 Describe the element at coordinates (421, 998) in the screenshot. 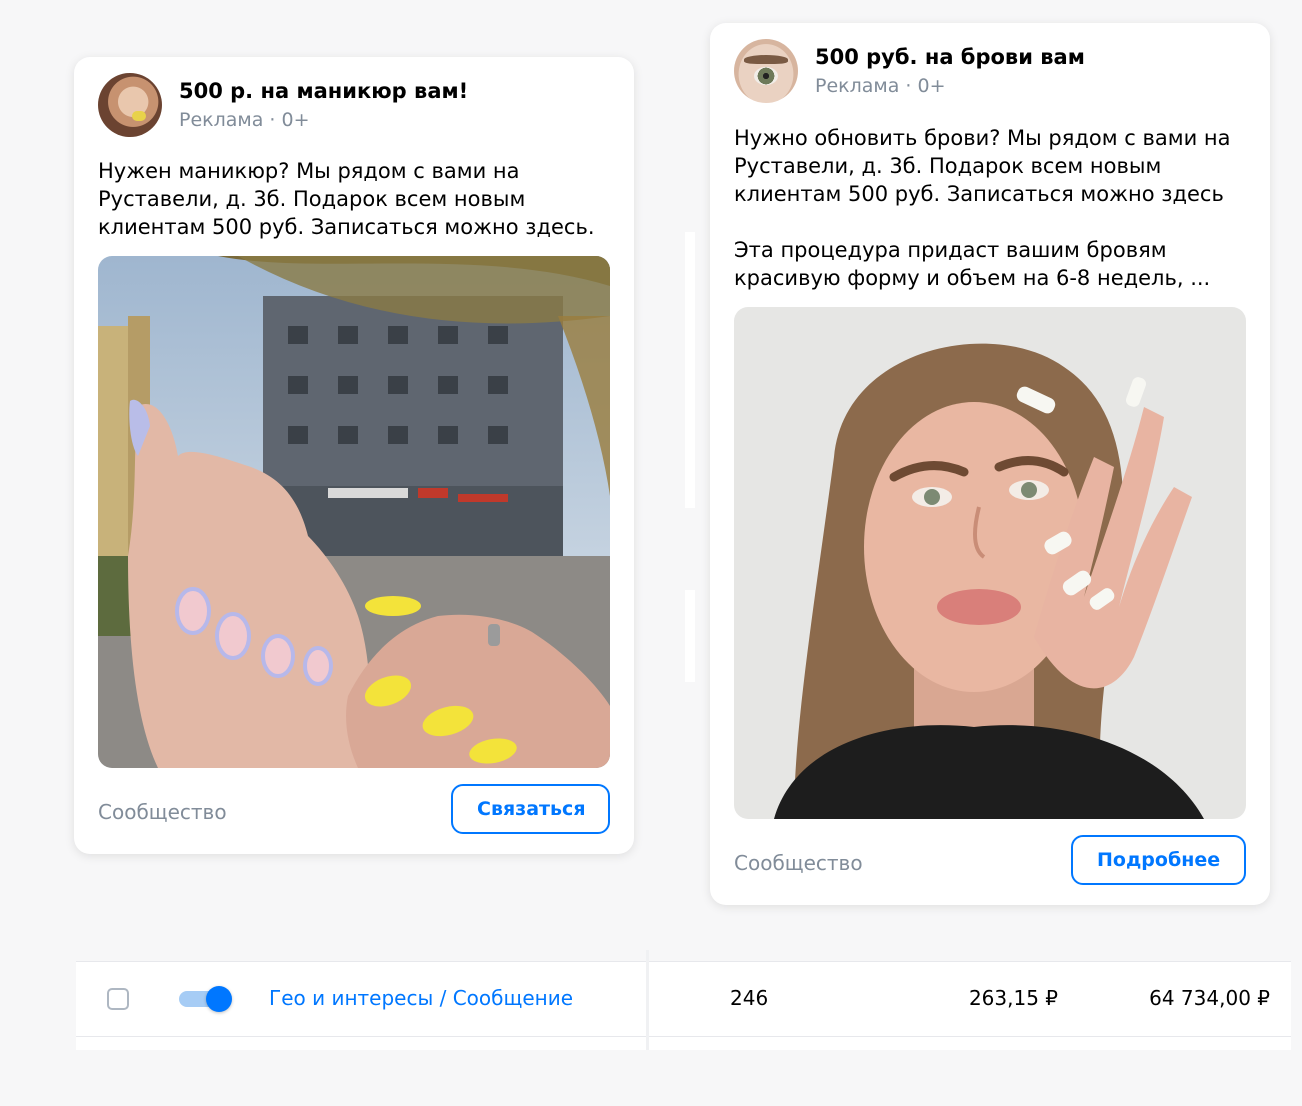

I see `ad-group-link: Гео и интересы / Сообщение` at that location.